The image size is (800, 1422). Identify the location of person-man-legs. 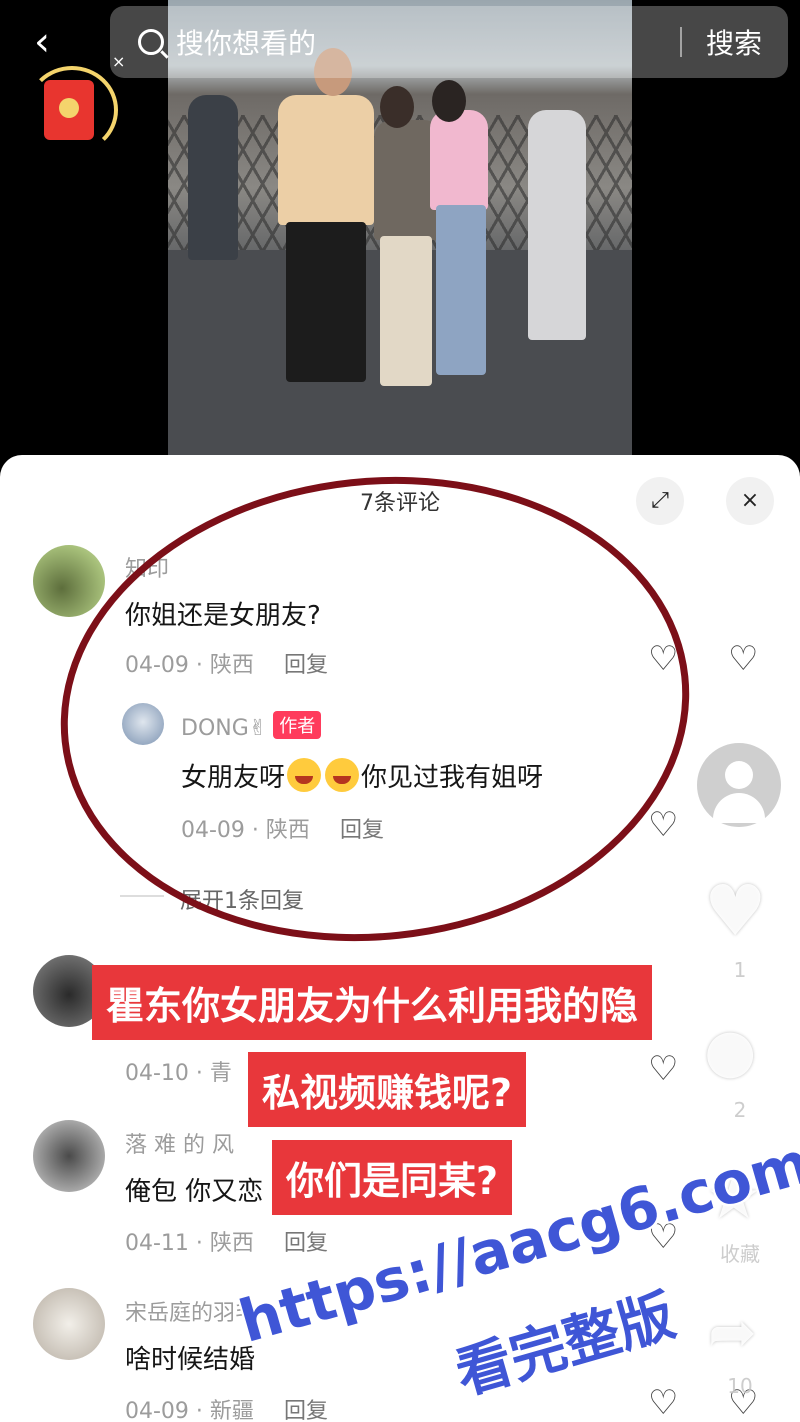
(326, 302).